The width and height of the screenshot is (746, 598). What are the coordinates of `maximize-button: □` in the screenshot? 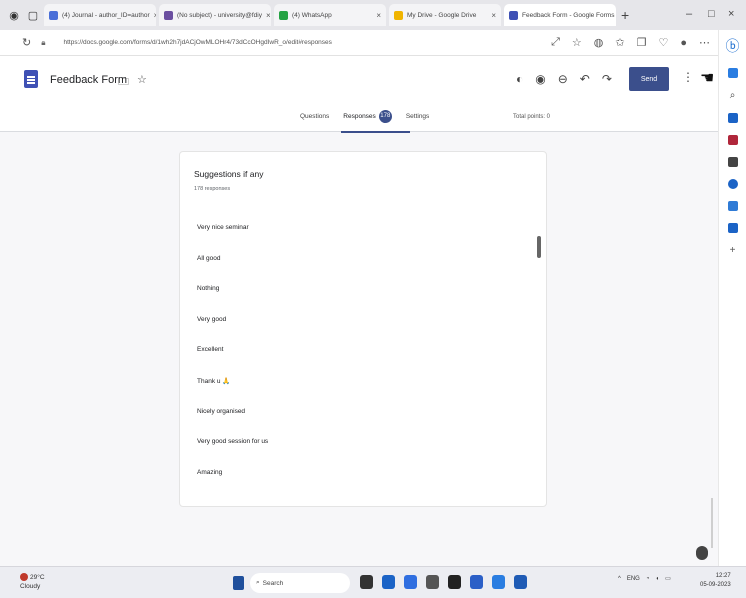 It's located at (711, 14).